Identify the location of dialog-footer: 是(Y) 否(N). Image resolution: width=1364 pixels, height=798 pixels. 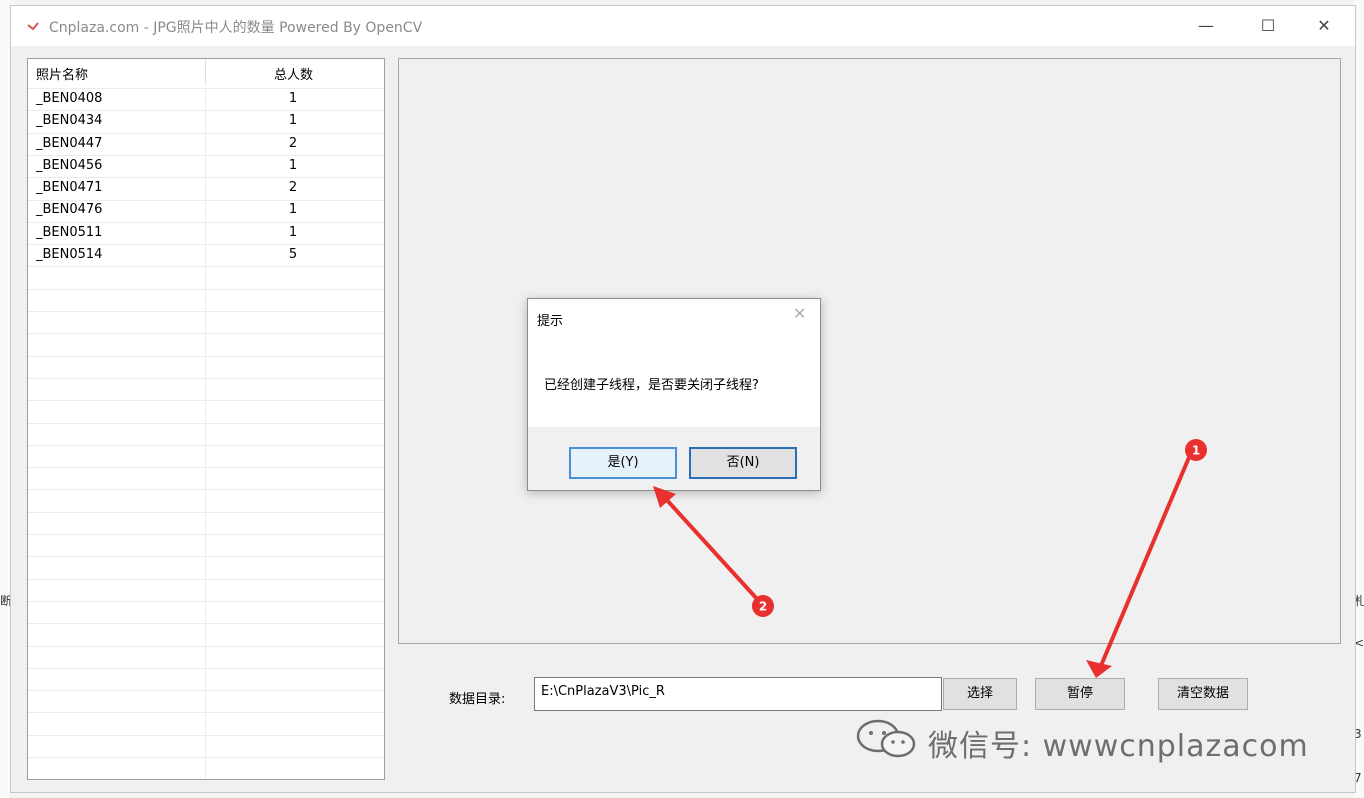
(674, 458).